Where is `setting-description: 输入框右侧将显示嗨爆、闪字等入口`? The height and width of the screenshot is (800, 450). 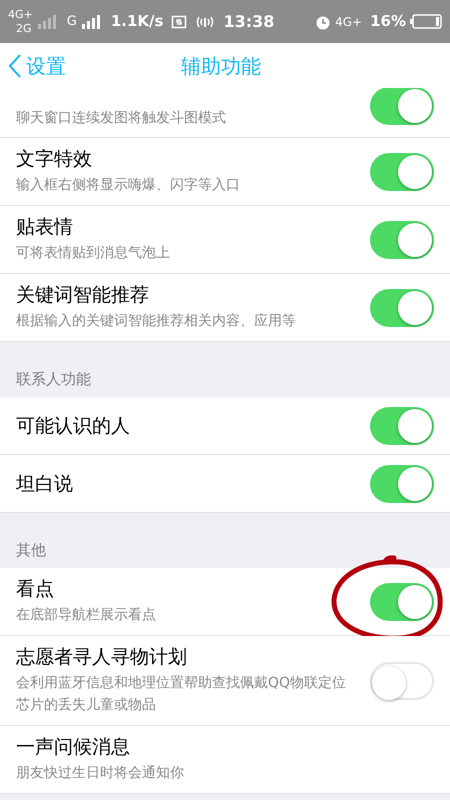
setting-description: 输入框右侧将显示嗨爆、闪字等入口 is located at coordinates (128, 185).